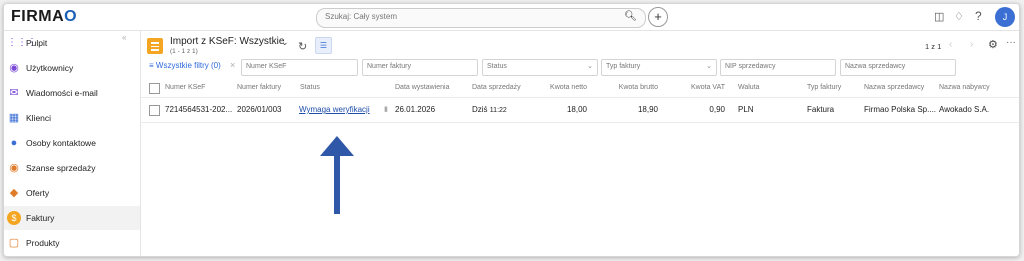 The height and width of the screenshot is (261, 1024). Describe the element at coordinates (950, 44) in the screenshot. I see `prev-page-icon: ‹` at that location.